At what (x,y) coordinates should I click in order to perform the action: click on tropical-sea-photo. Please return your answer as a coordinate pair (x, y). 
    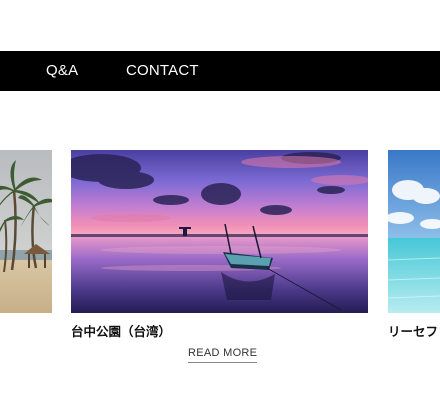
    Looking at the image, I should click on (414, 231).